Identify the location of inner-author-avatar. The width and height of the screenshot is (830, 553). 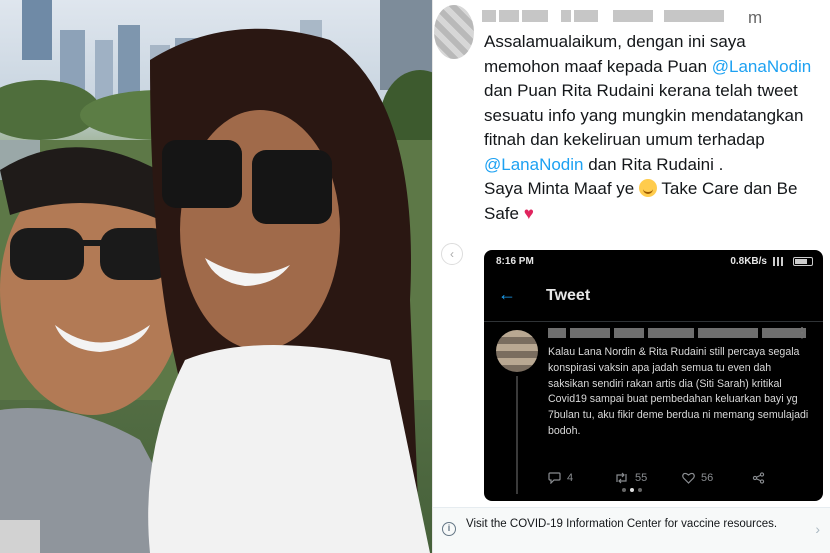
(517, 351).